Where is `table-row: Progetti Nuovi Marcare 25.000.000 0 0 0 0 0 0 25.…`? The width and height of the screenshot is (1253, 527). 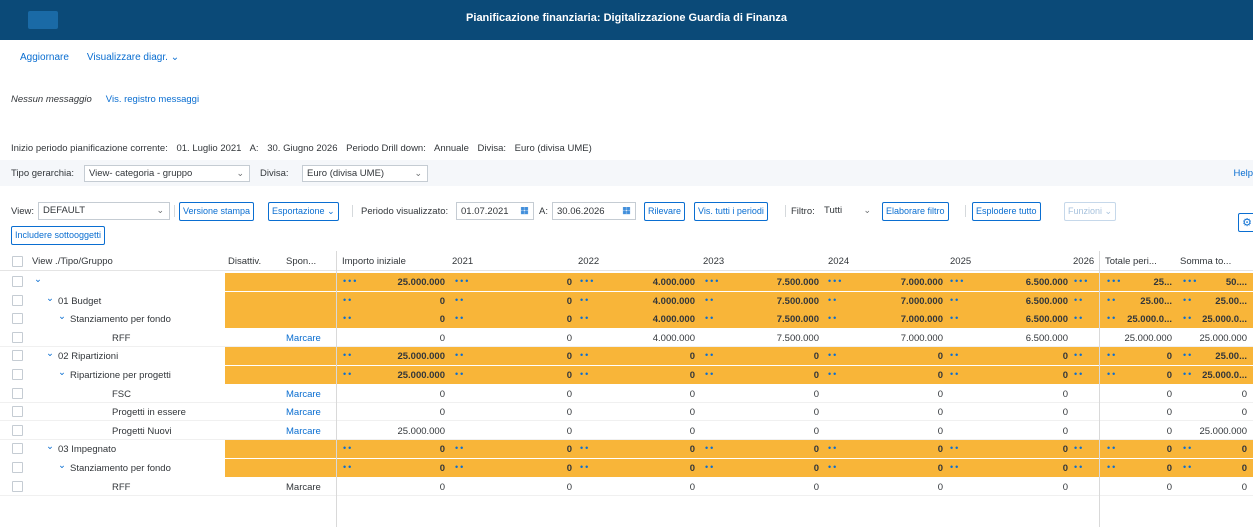 table-row: Progetti Nuovi Marcare 25.000.000 0 0 0 0 0 0 25.… is located at coordinates (626, 431).